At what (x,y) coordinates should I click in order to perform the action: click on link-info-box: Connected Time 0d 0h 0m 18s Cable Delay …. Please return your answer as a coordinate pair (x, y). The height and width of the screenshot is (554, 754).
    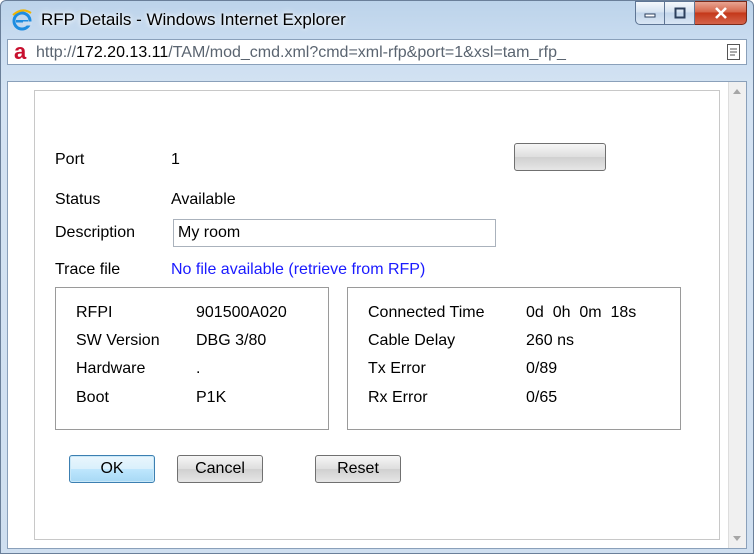
    Looking at the image, I should click on (514, 358).